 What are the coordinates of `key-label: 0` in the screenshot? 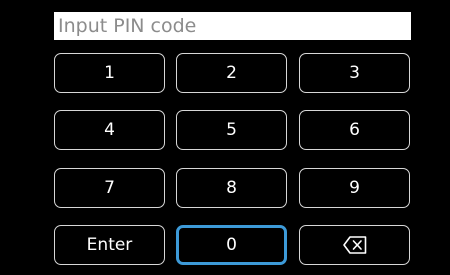 It's located at (231, 245).